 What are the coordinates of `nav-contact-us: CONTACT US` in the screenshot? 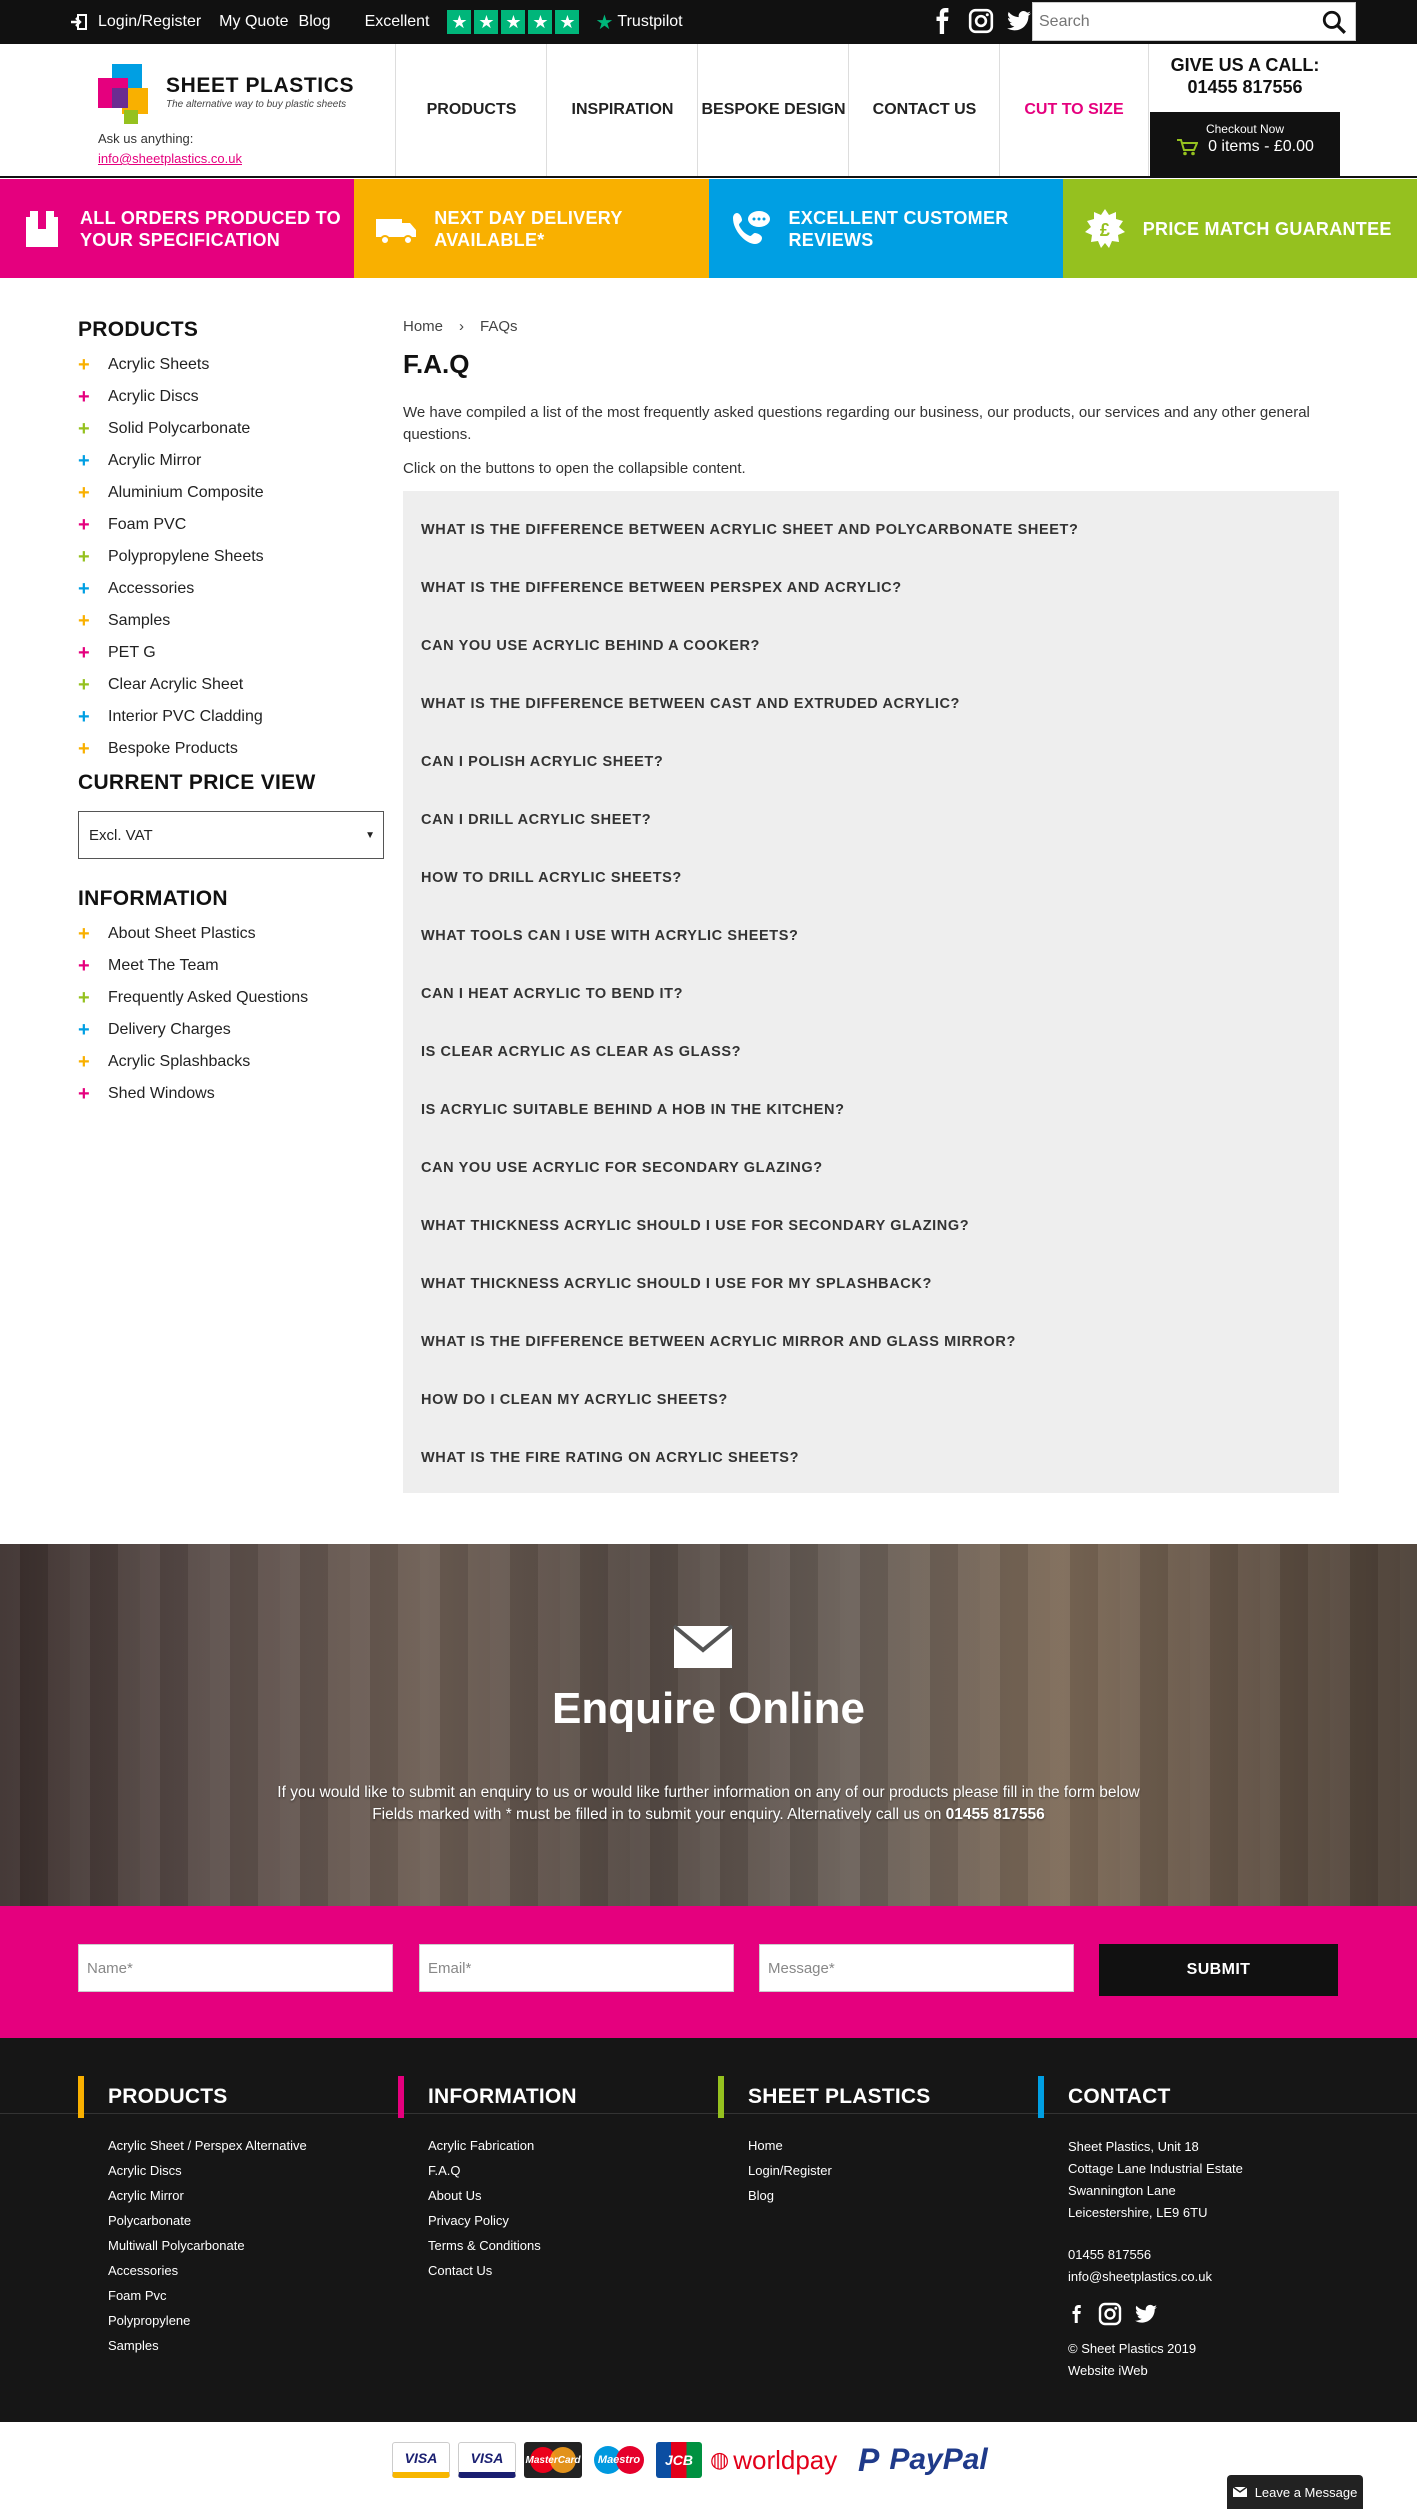 It's located at (924, 110).